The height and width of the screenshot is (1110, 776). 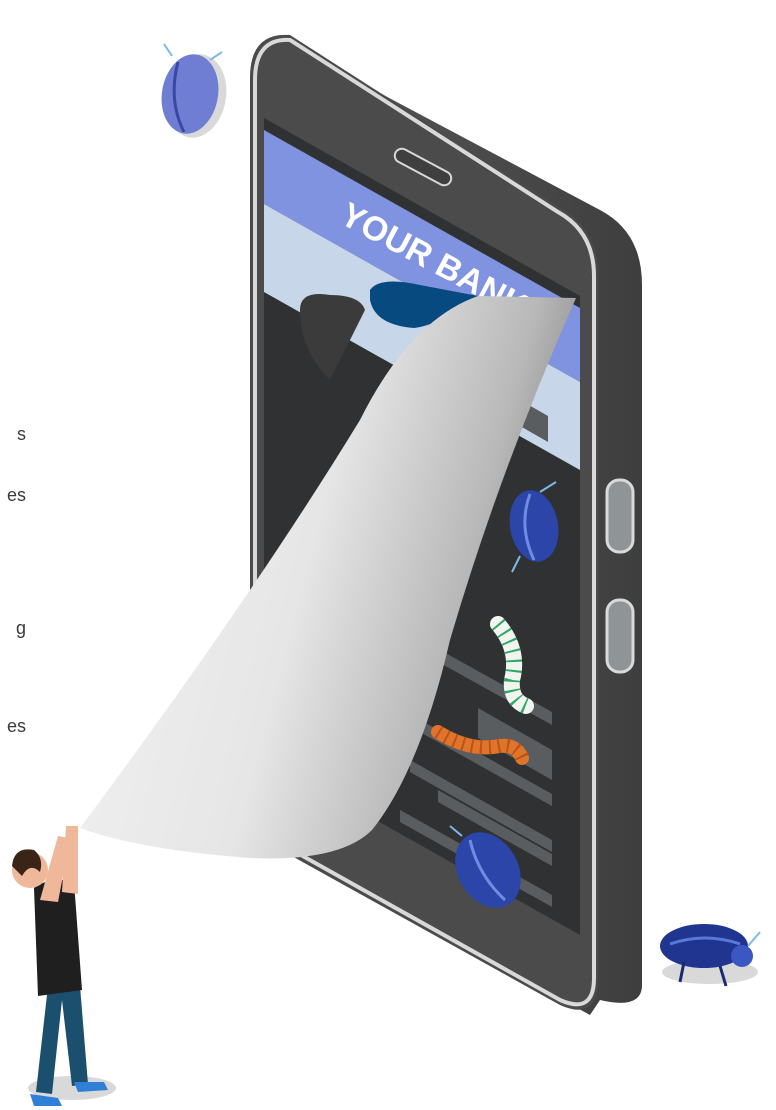 I want to click on person-pulling-sheet, so click(x=64, y=966).